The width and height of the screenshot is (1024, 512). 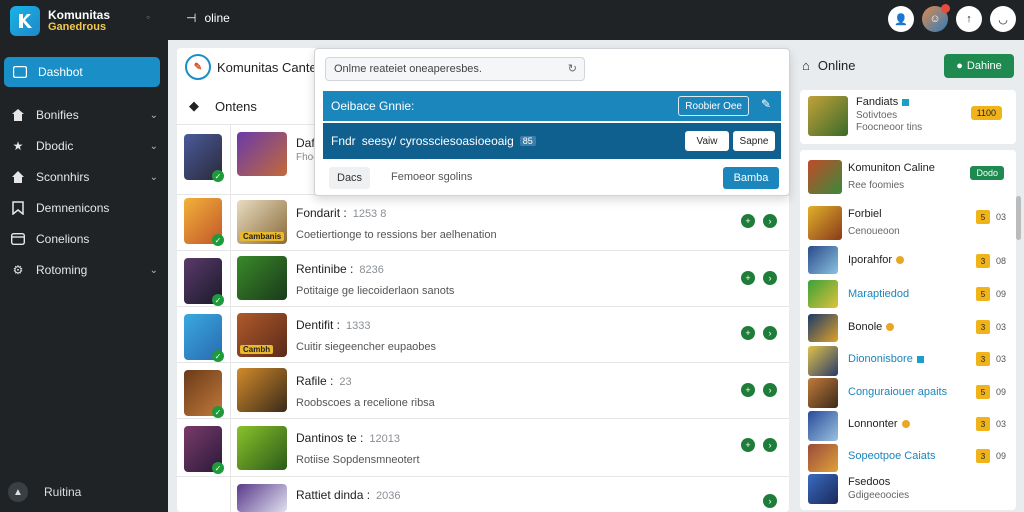 What do you see at coordinates (82, 72) in the screenshot?
I see `sidebar-item-dashboard: Dashbot` at bounding box center [82, 72].